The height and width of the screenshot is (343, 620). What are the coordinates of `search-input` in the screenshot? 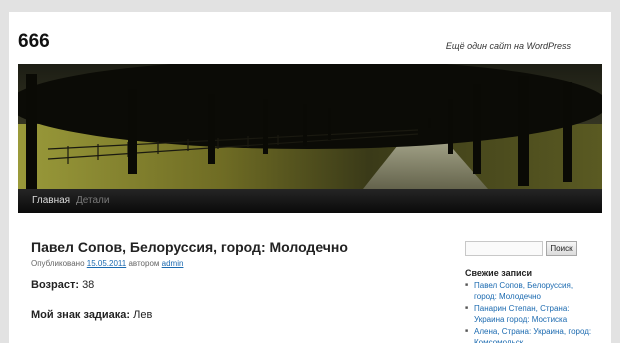 It's located at (504, 248).